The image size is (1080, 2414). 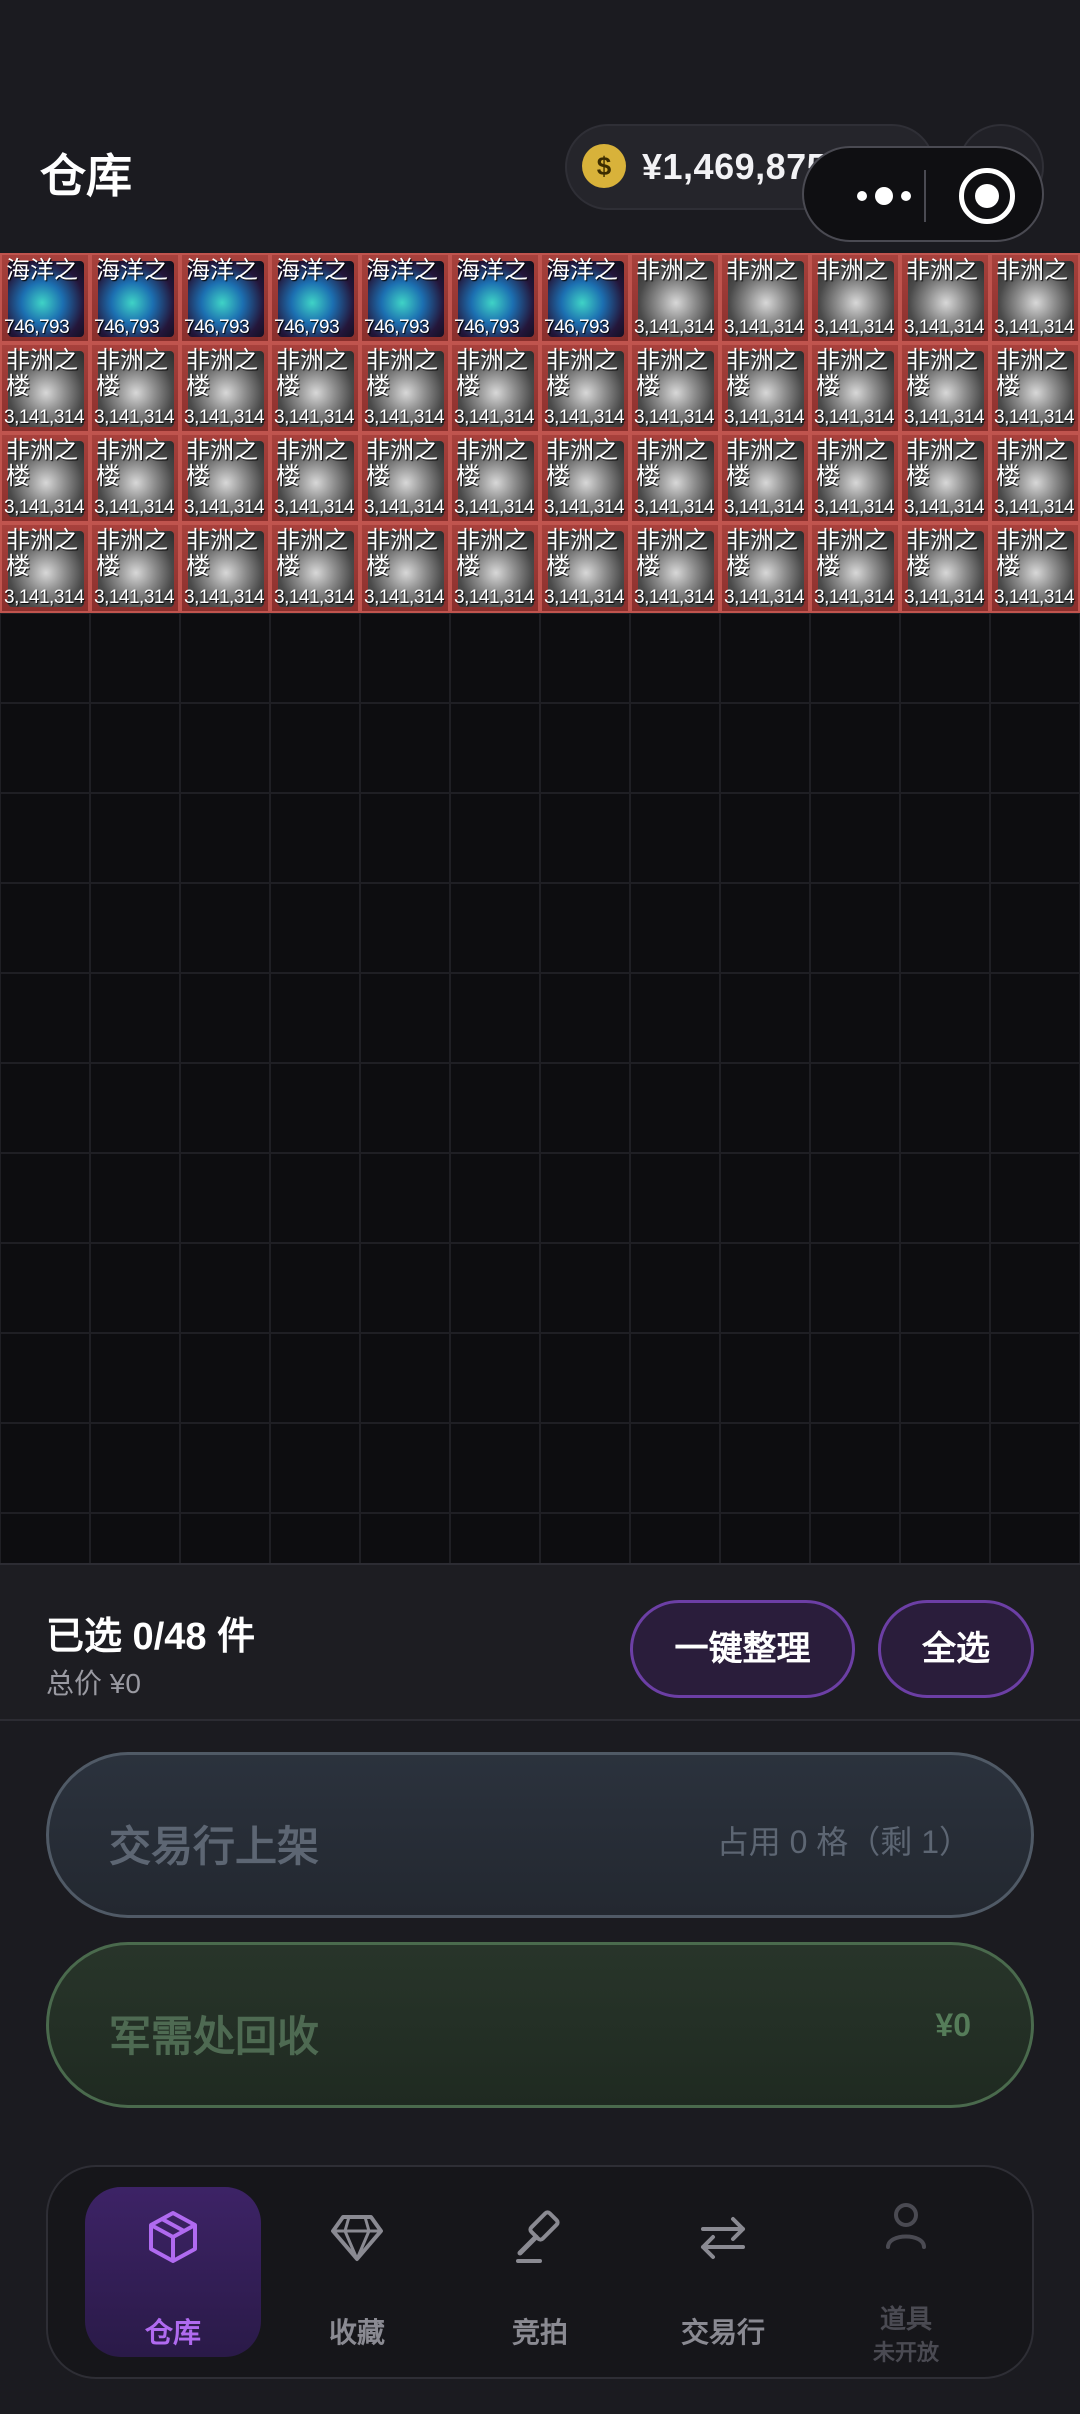 I want to click on more-menu-icon, so click(x=884, y=196).